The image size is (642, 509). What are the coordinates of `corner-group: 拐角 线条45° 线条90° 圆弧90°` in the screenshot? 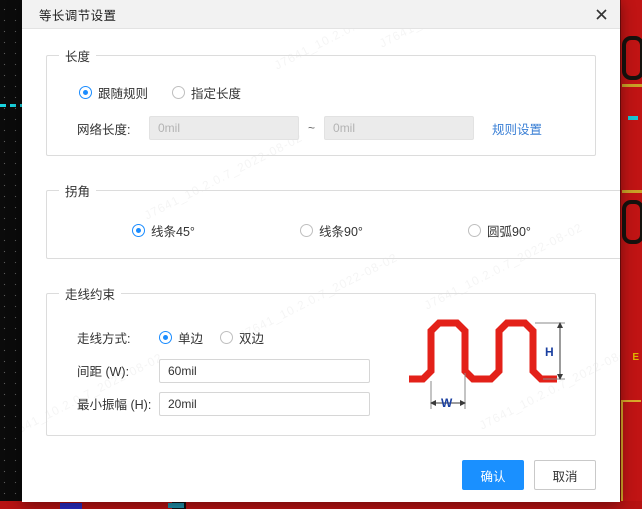 It's located at (333, 220).